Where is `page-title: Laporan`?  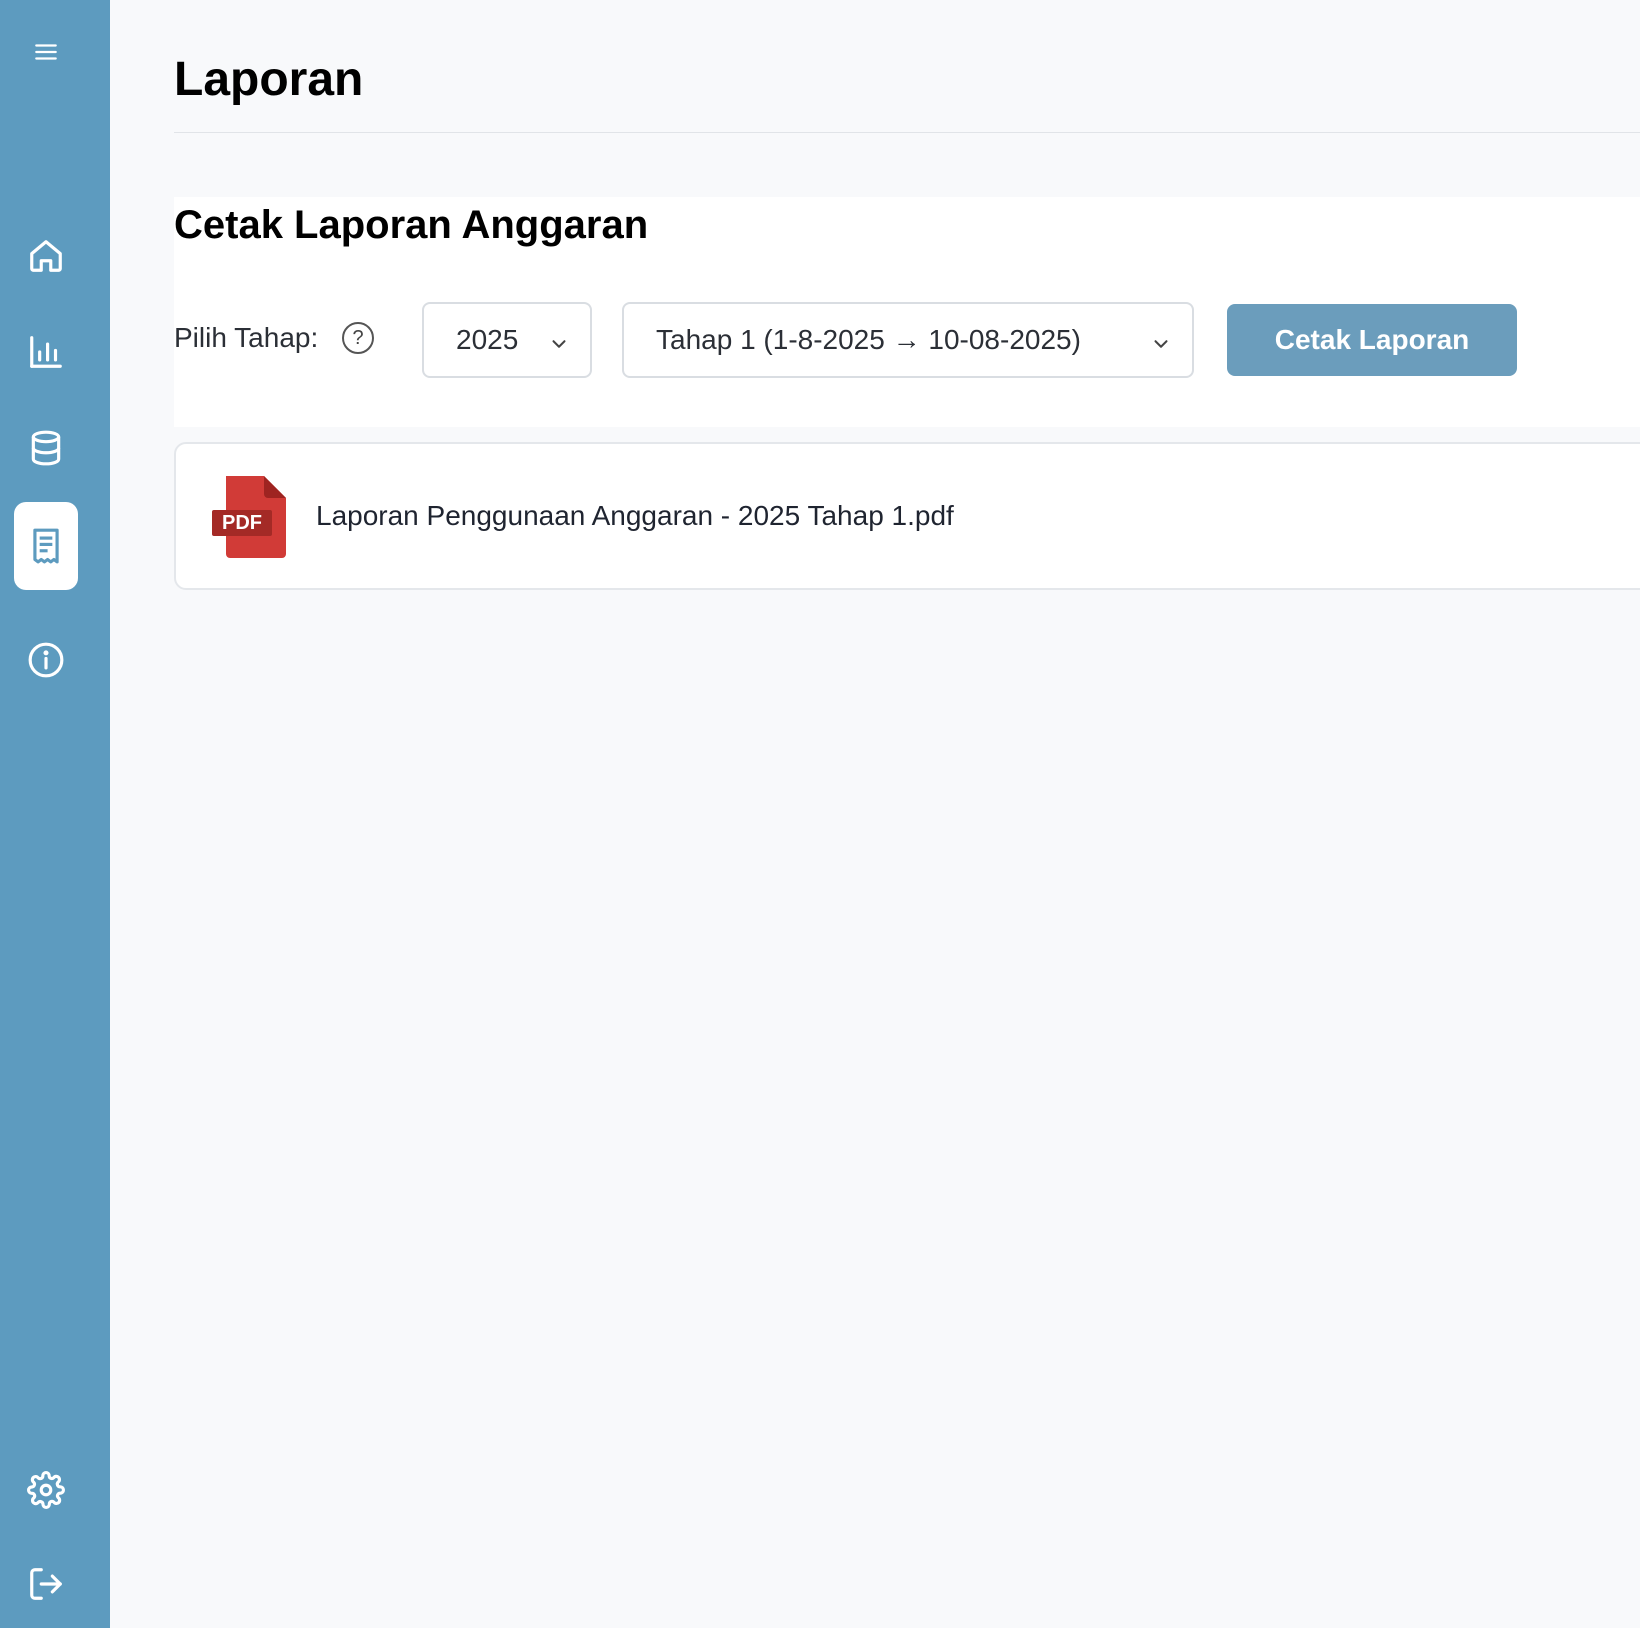
page-title: Laporan is located at coordinates (269, 79).